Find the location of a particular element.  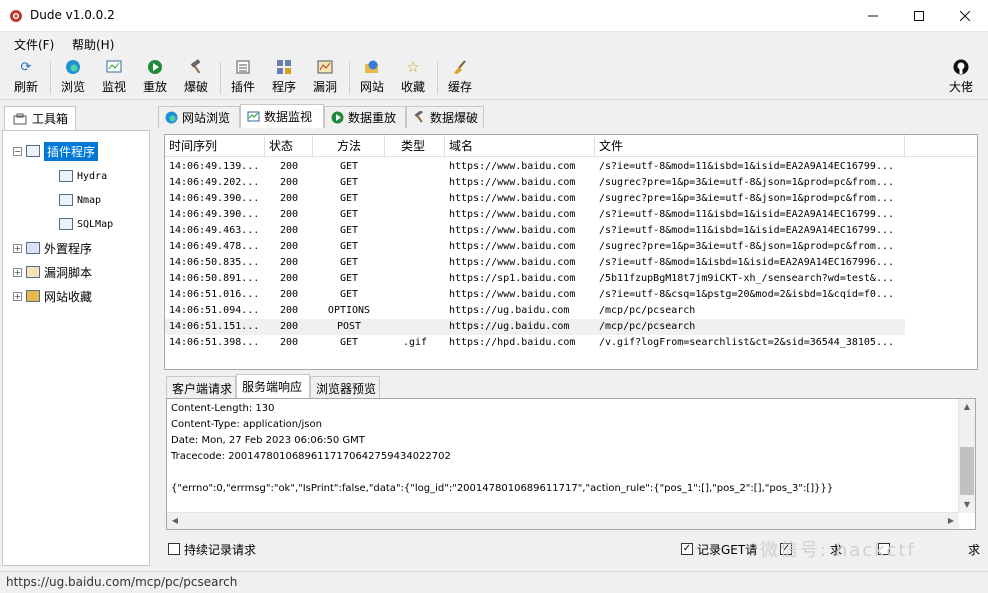

column-header-status: 状态 is located at coordinates (289, 146).